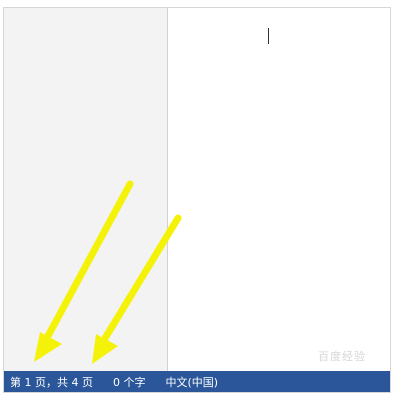  Describe the element at coordinates (51, 382) in the screenshot. I see `page-count-indicator: 第 1 页，共 4 页` at that location.